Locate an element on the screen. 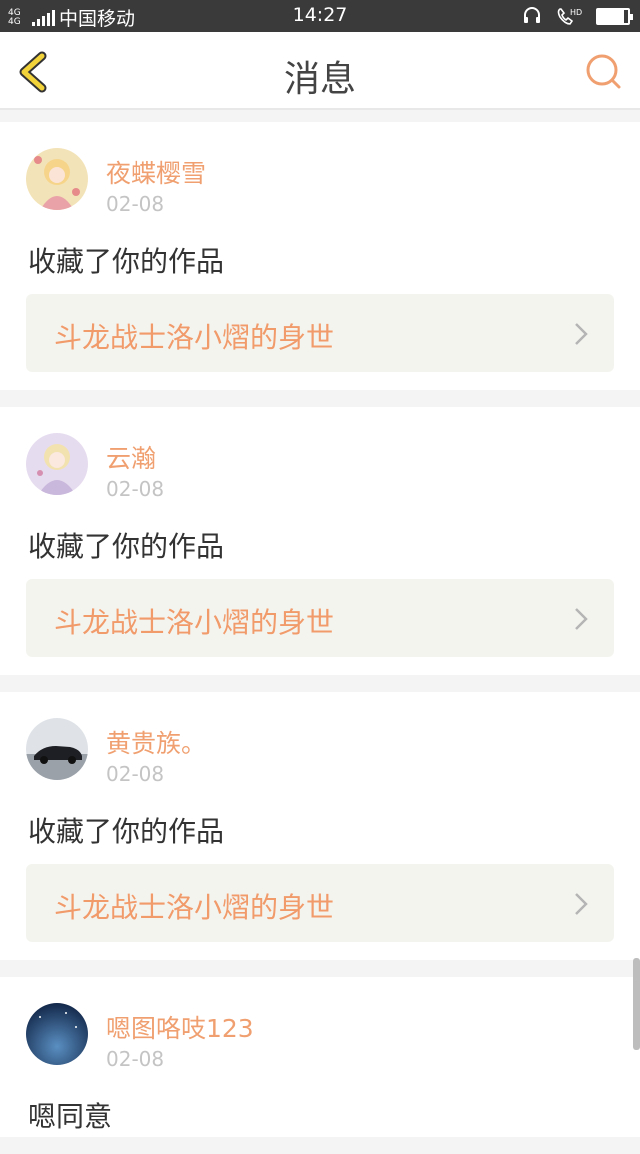 The width and height of the screenshot is (640, 1154). username: 云瀚 is located at coordinates (131, 457).